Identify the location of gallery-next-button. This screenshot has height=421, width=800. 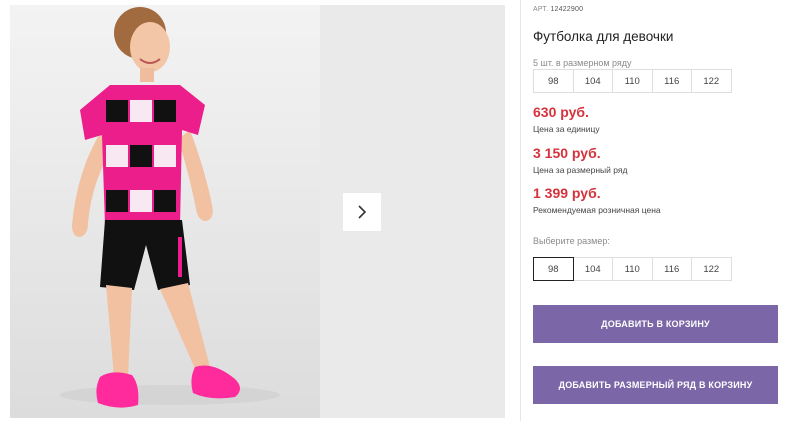
(362, 212).